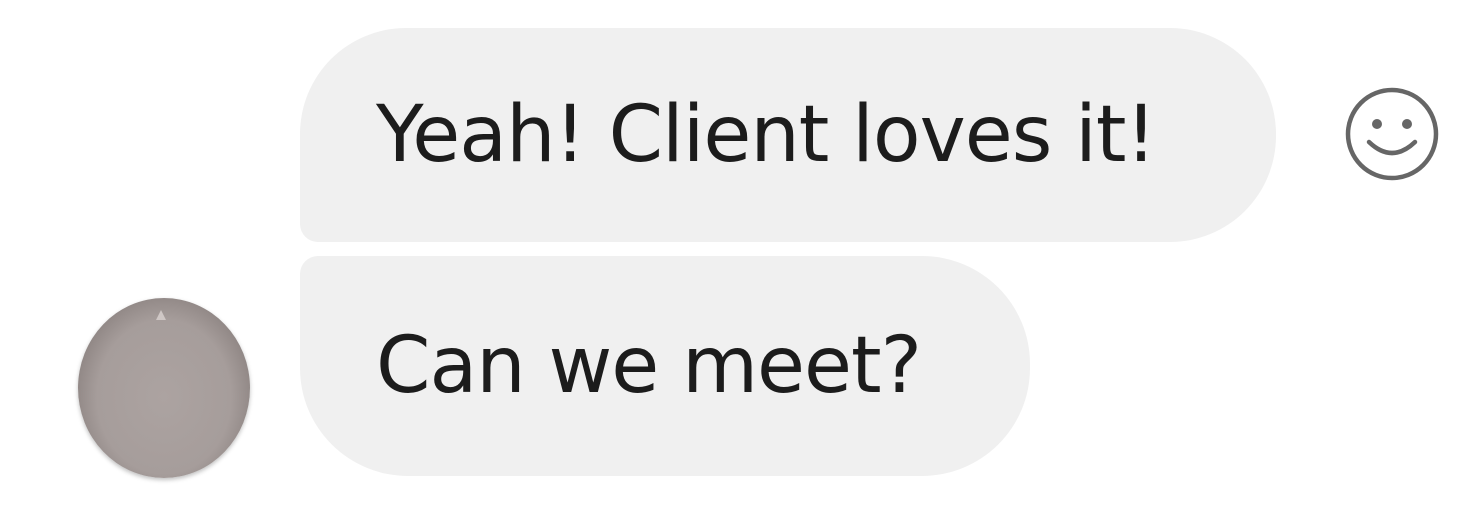  Describe the element at coordinates (766, 135) in the screenshot. I see `message-text-1: Yeah! Client loves it!` at that location.